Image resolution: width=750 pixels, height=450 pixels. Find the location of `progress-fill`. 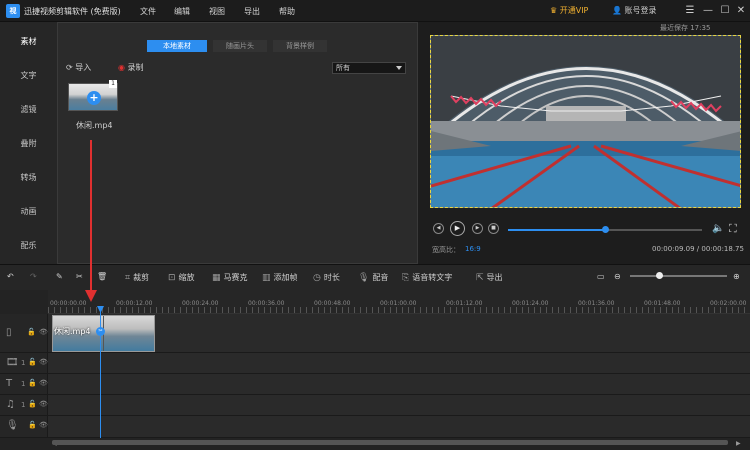

progress-fill is located at coordinates (556, 230).